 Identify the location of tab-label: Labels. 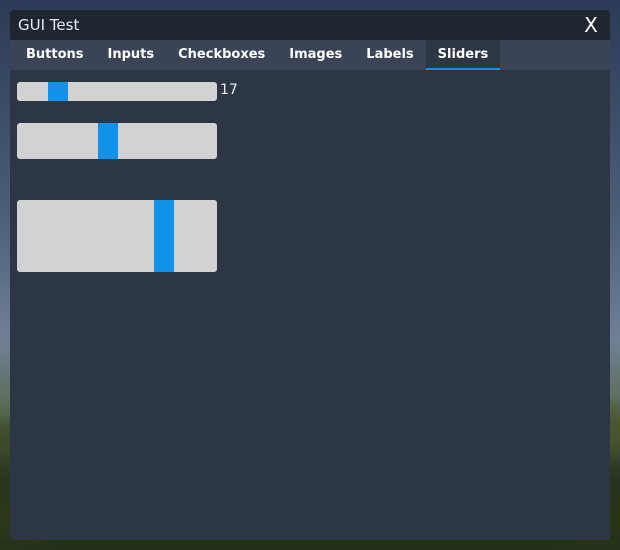
(390, 54).